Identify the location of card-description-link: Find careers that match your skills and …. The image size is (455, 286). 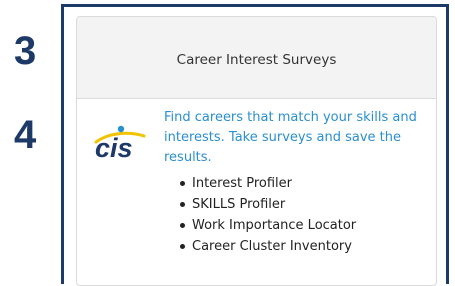
(295, 138).